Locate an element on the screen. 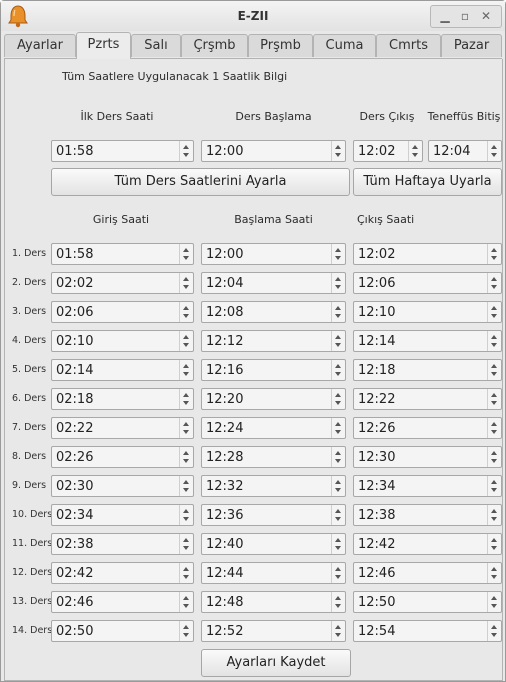 This screenshot has width=506, height=682. giris-time-spinner: 02:38 is located at coordinates (122, 544).